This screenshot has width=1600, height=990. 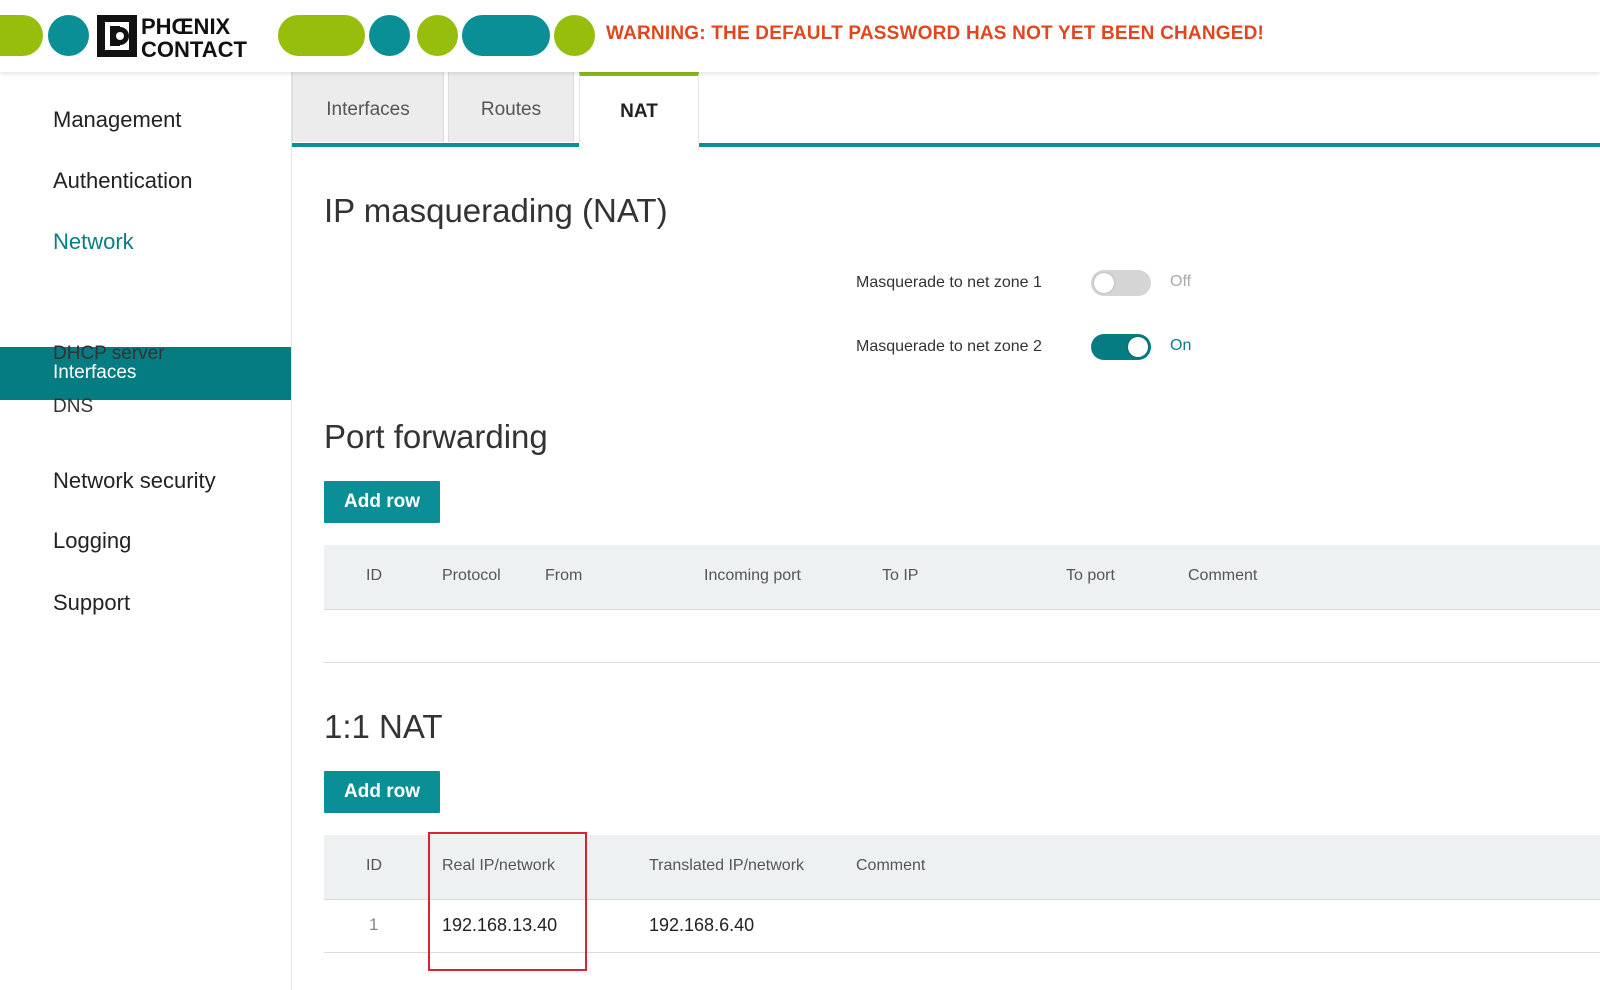 What do you see at coordinates (949, 346) in the screenshot?
I see `zone2-label: Masquerade to net zone 2` at bounding box center [949, 346].